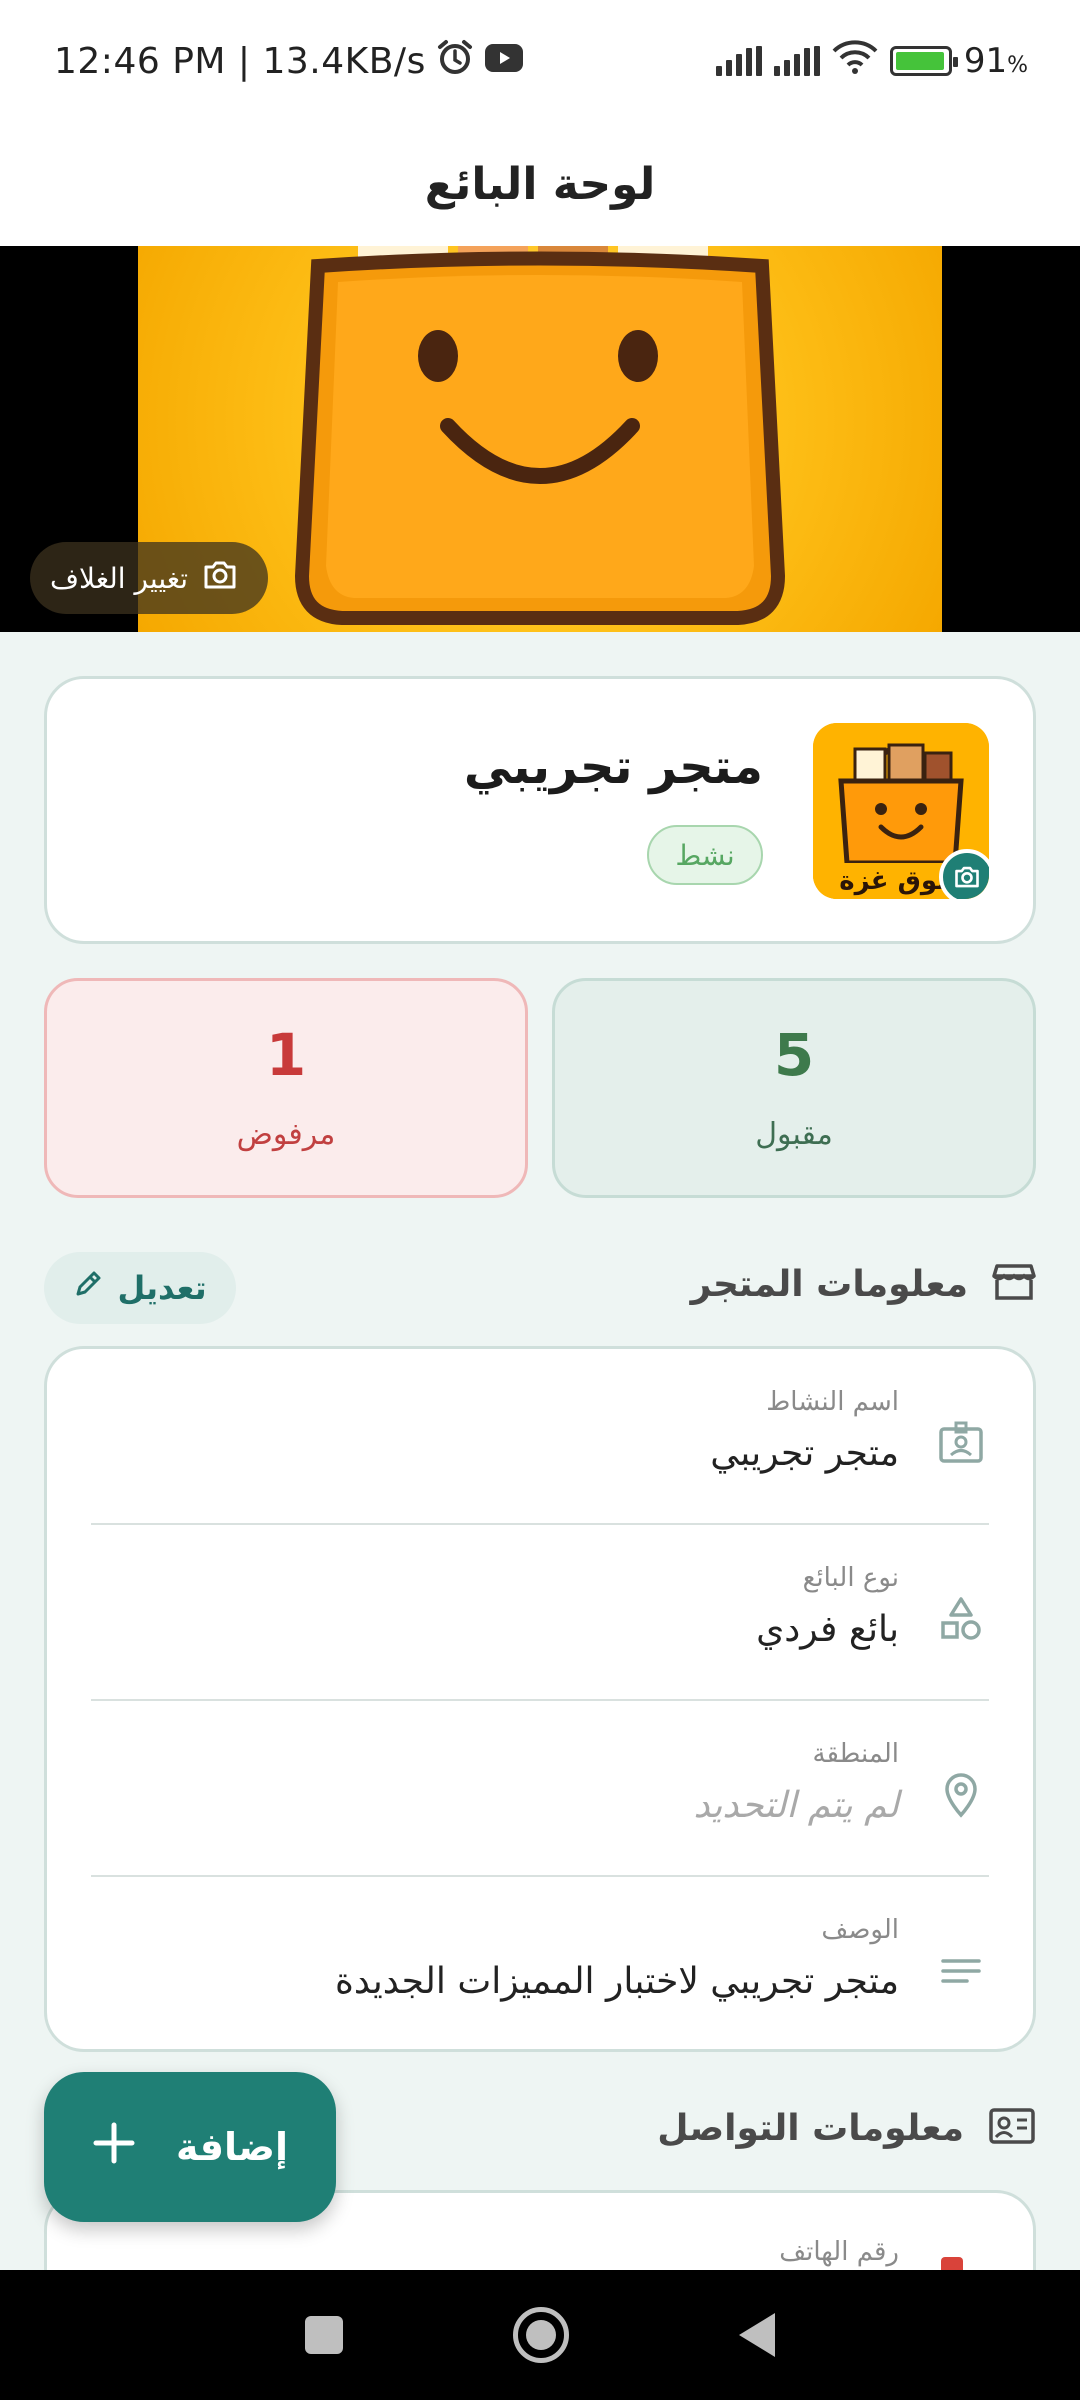  What do you see at coordinates (796, 1805) in the screenshot?
I see `field-value: لم يتم التحديد` at bounding box center [796, 1805].